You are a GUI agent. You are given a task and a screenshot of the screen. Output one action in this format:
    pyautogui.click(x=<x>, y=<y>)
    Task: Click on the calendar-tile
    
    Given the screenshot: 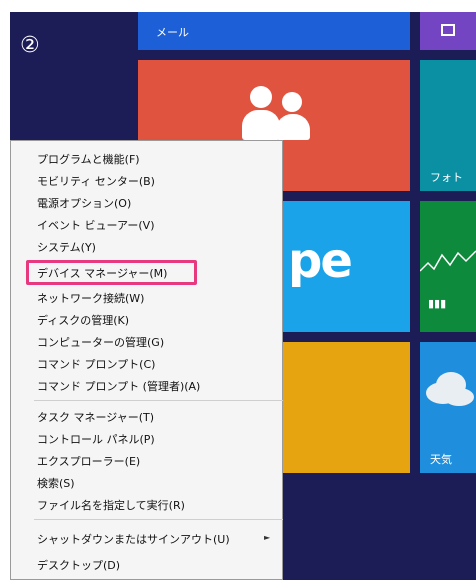 What is the action you would take?
    pyautogui.click(x=448, y=31)
    